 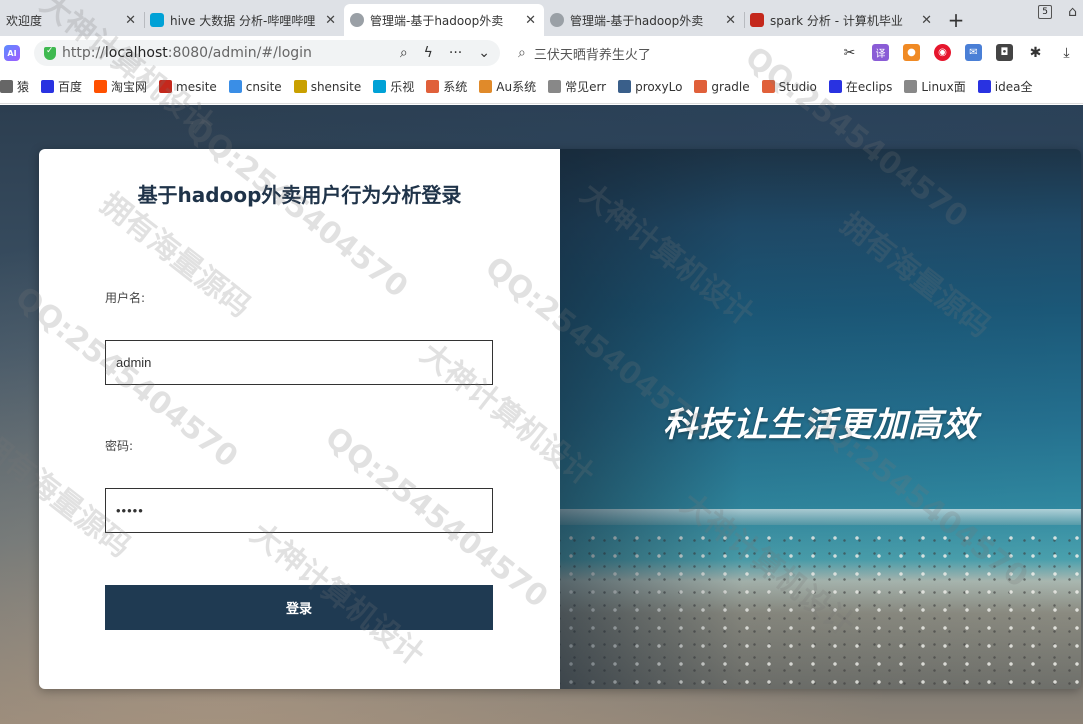 I want to click on bookmark-label: 系统, so click(x=455, y=87).